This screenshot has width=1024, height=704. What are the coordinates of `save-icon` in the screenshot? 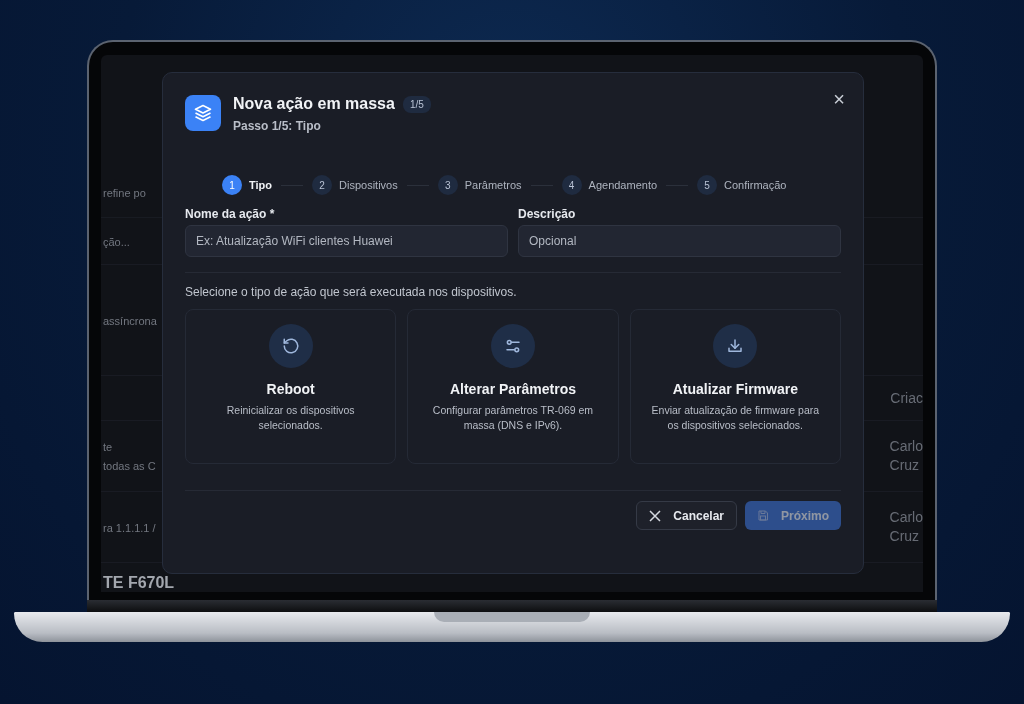 It's located at (763, 515).